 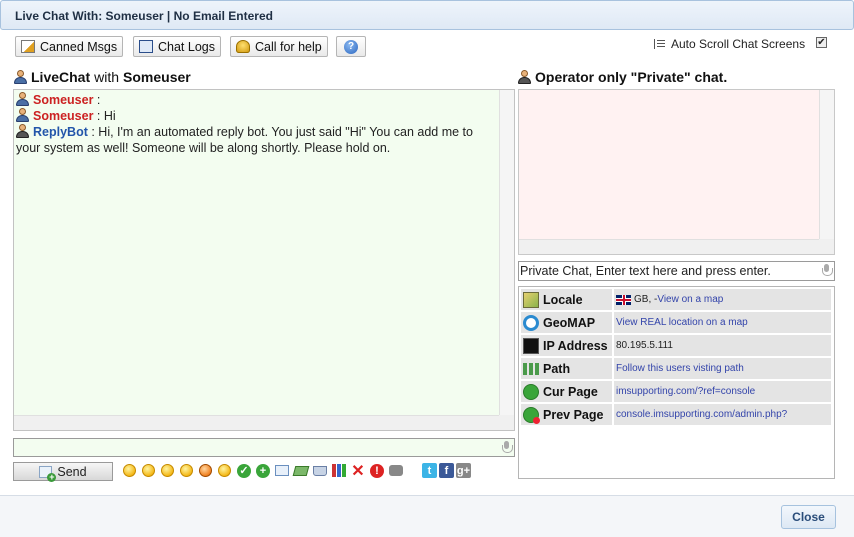 What do you see at coordinates (205, 470) in the screenshot?
I see `tongue-emoticon-icon` at bounding box center [205, 470].